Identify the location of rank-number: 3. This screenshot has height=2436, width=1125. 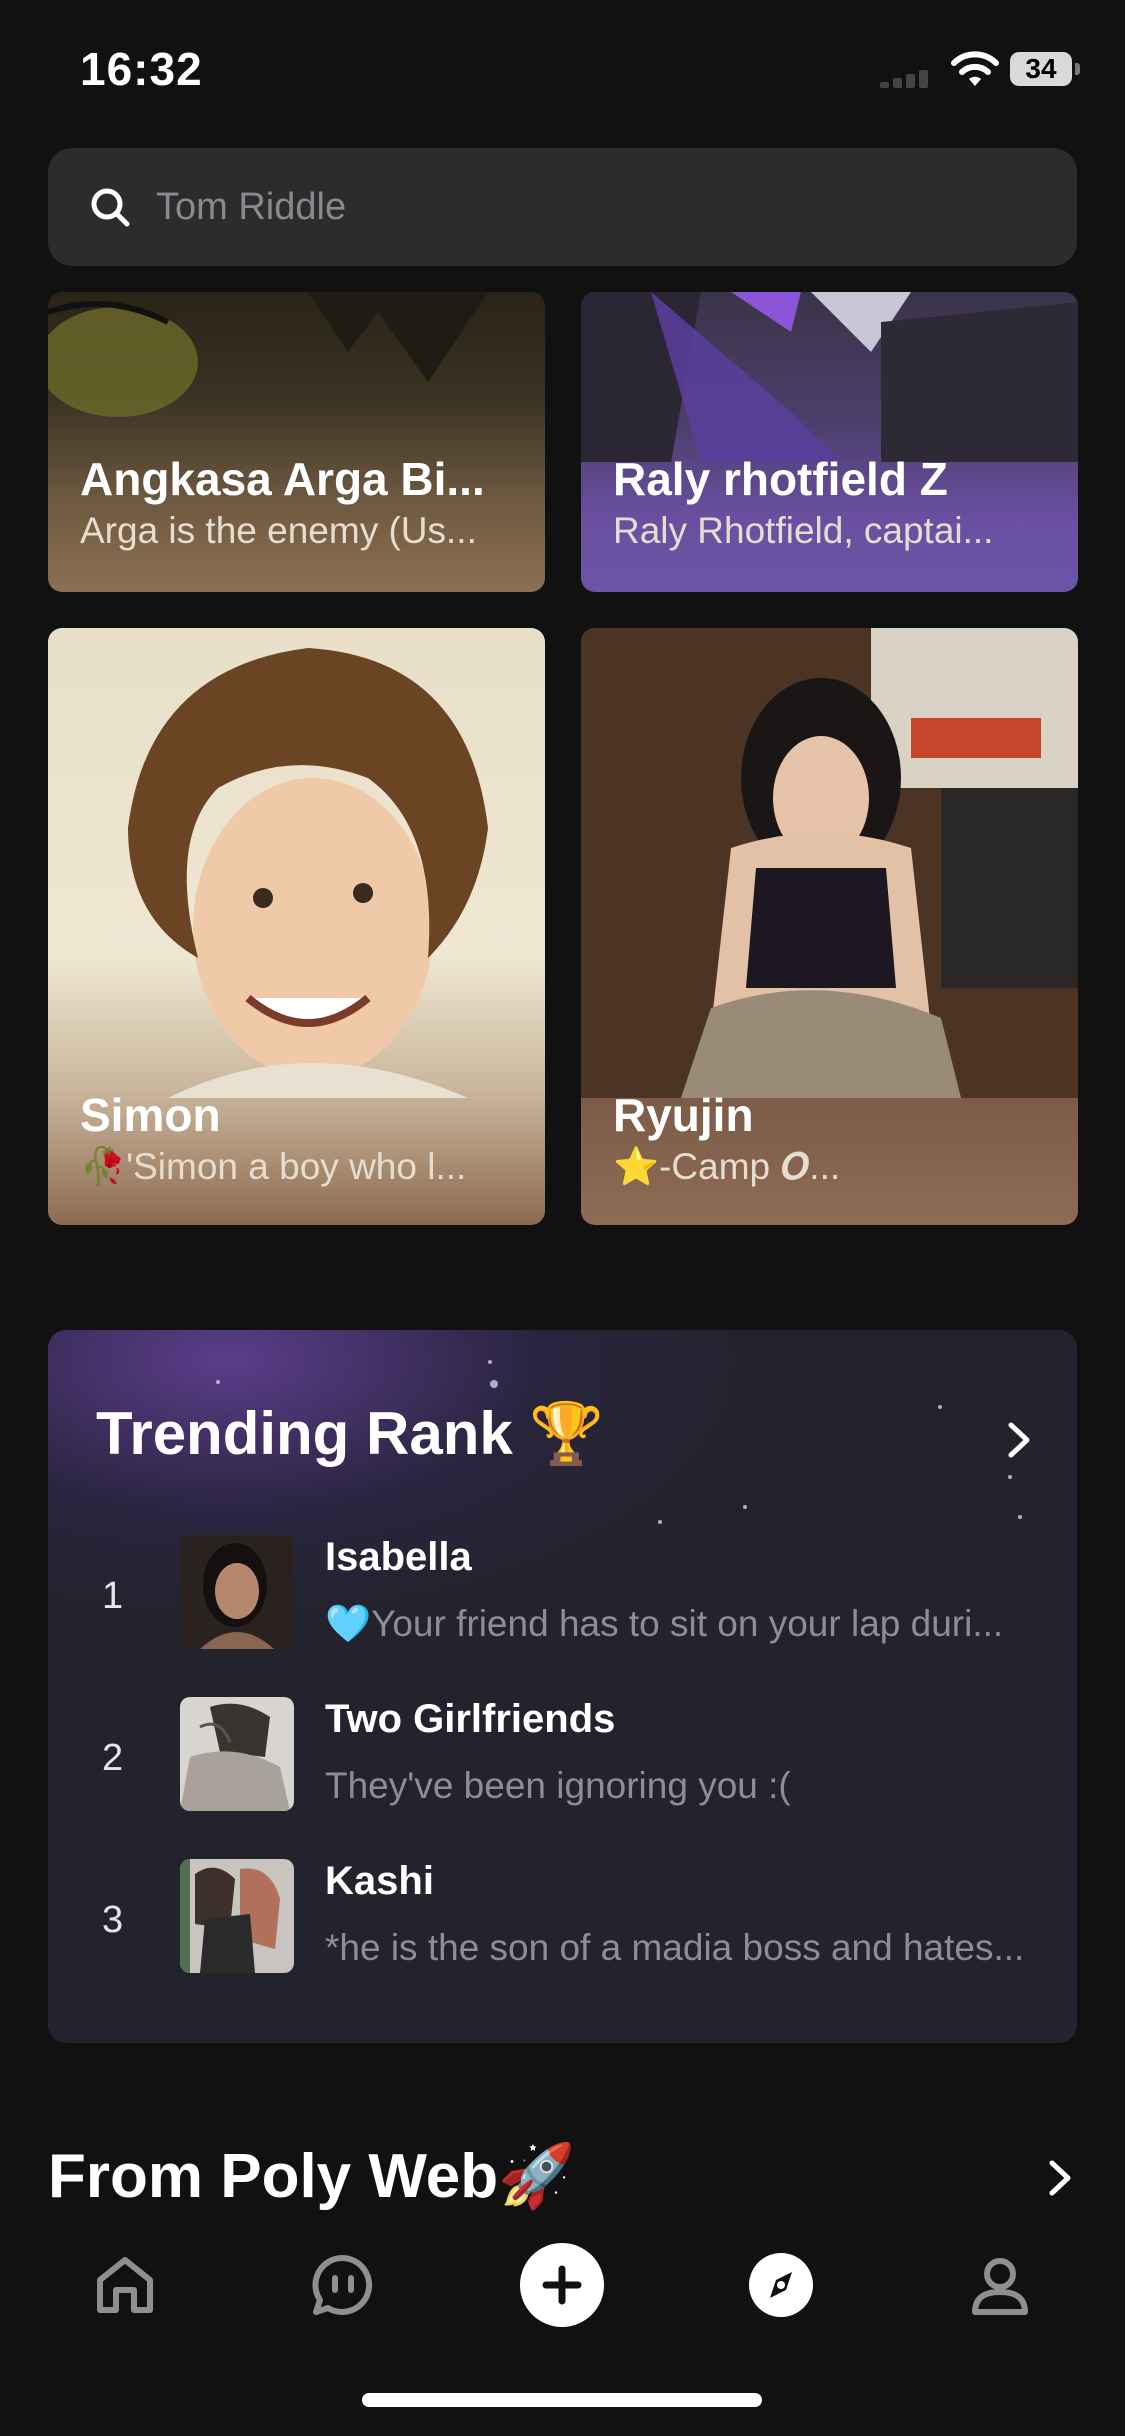
(113, 1920).